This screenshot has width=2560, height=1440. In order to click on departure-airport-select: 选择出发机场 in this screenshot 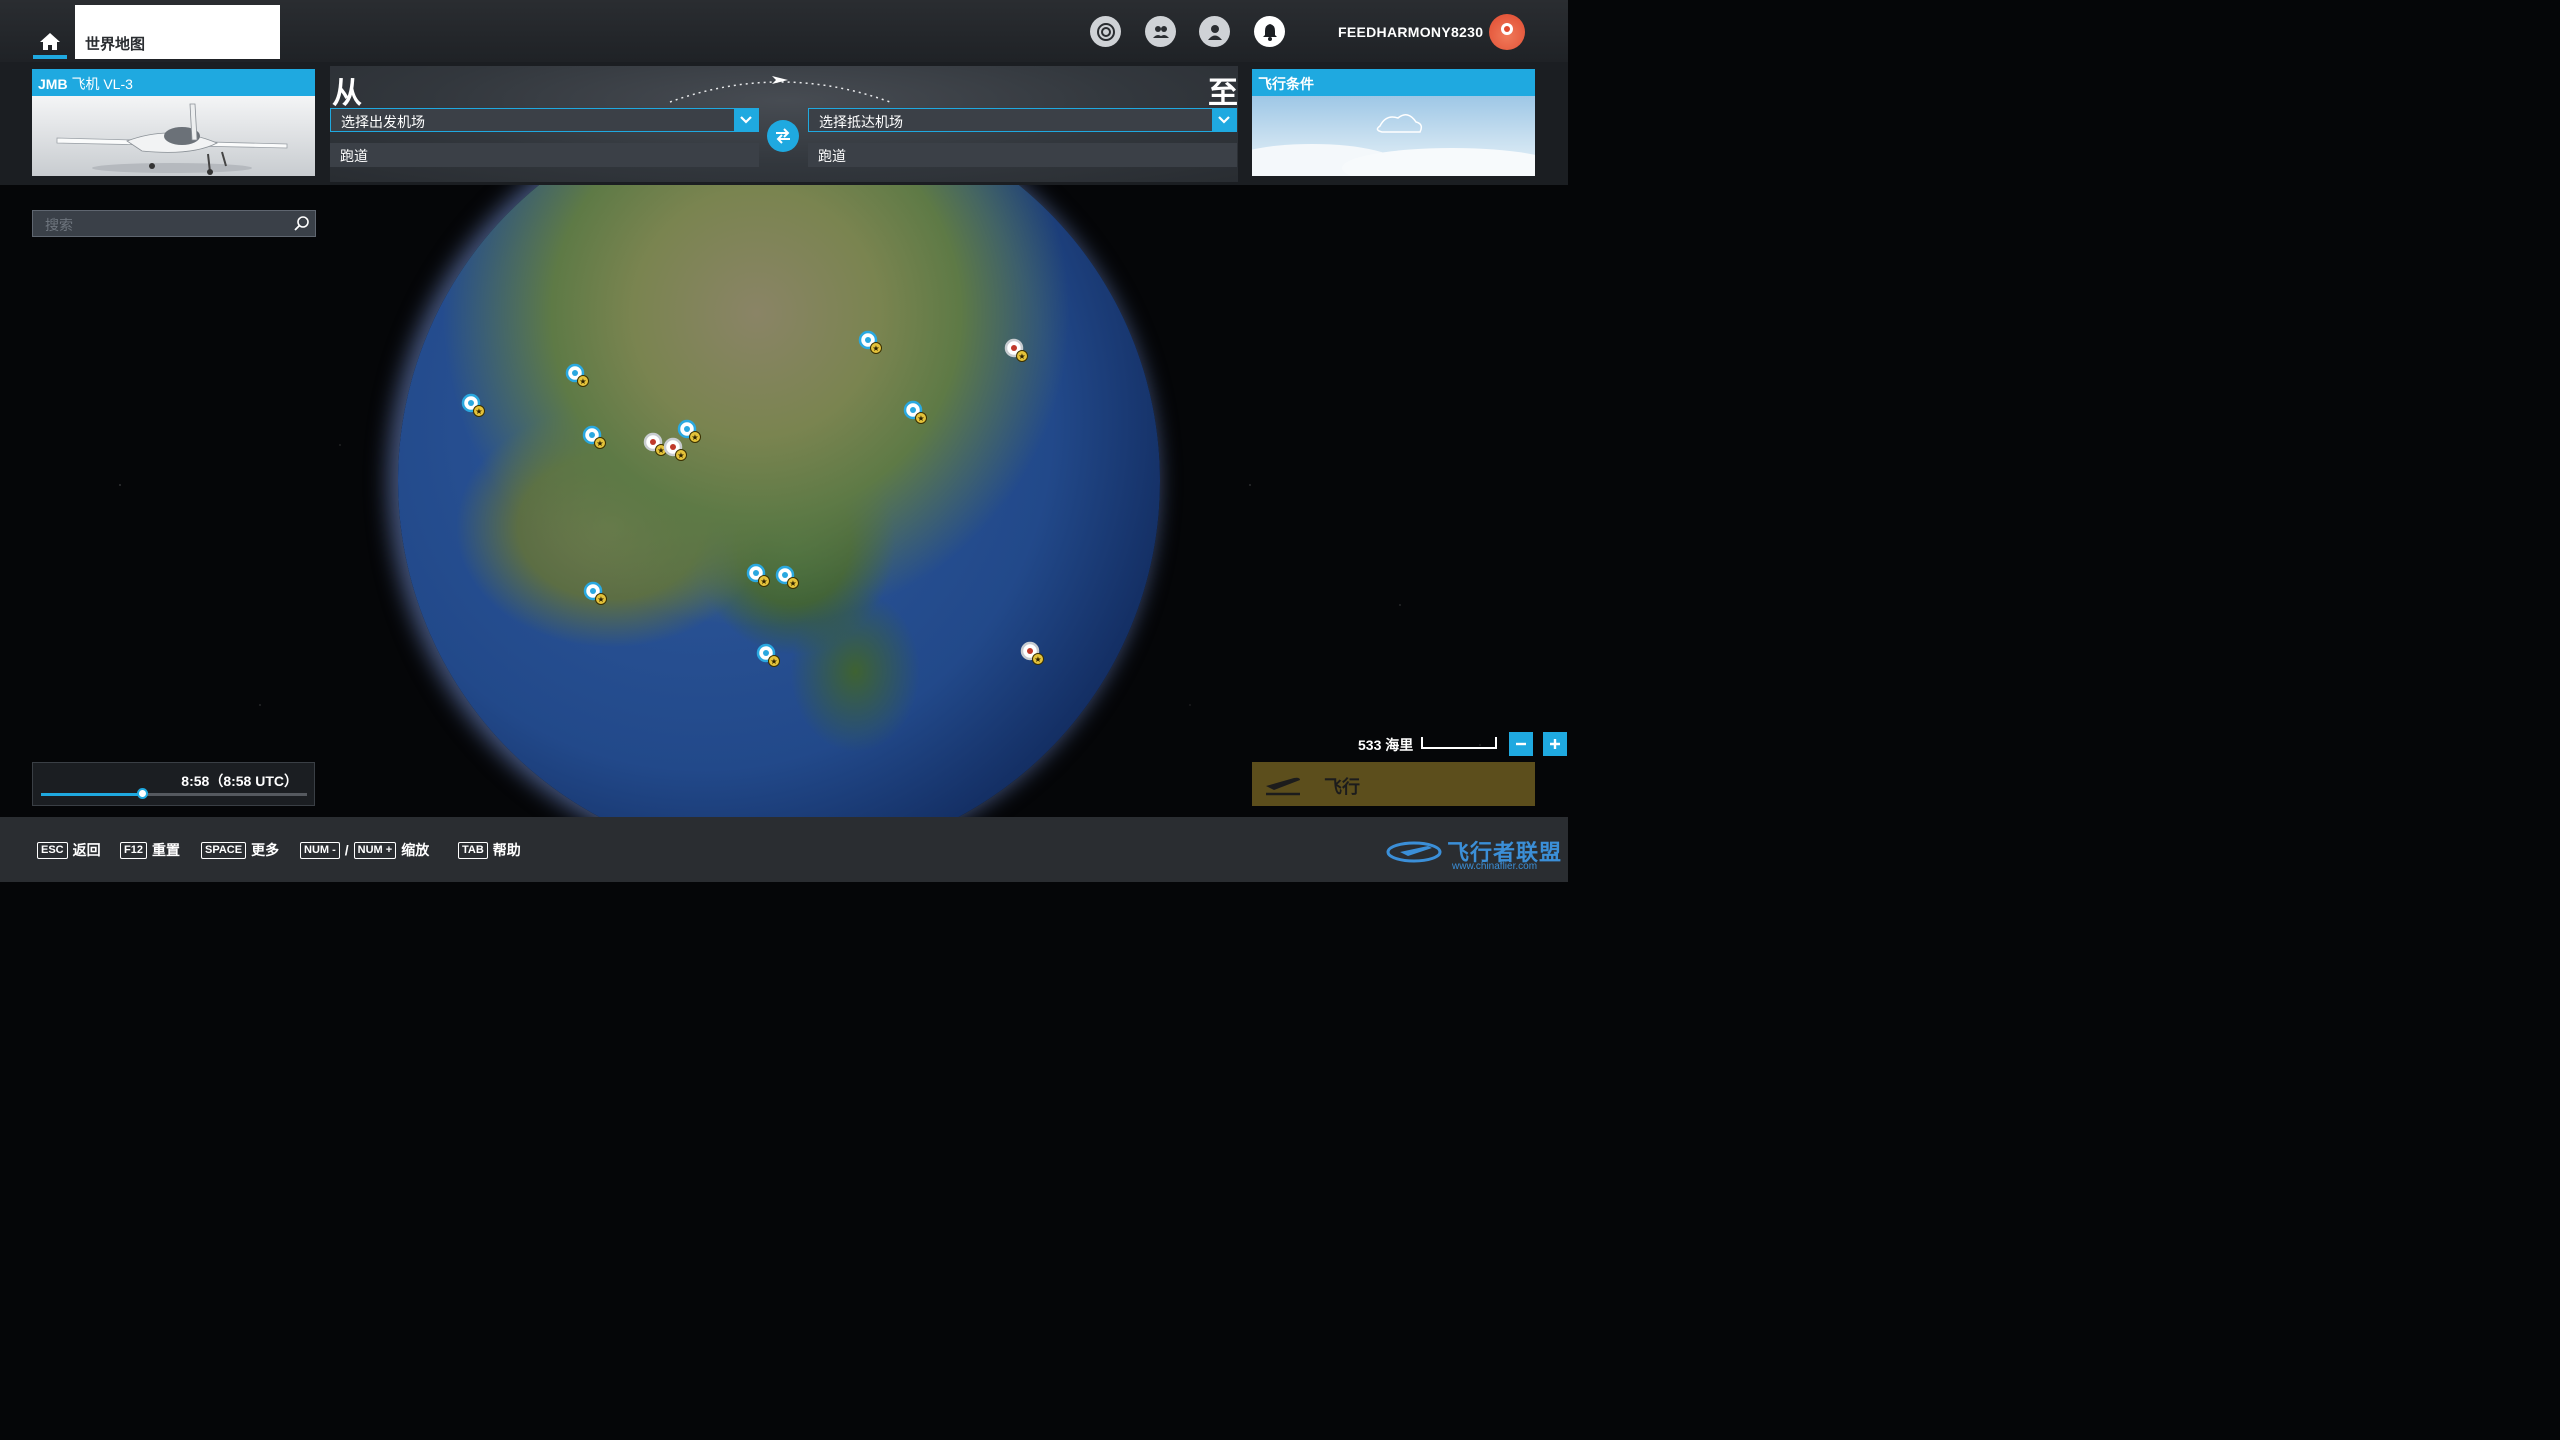, I will do `click(544, 120)`.